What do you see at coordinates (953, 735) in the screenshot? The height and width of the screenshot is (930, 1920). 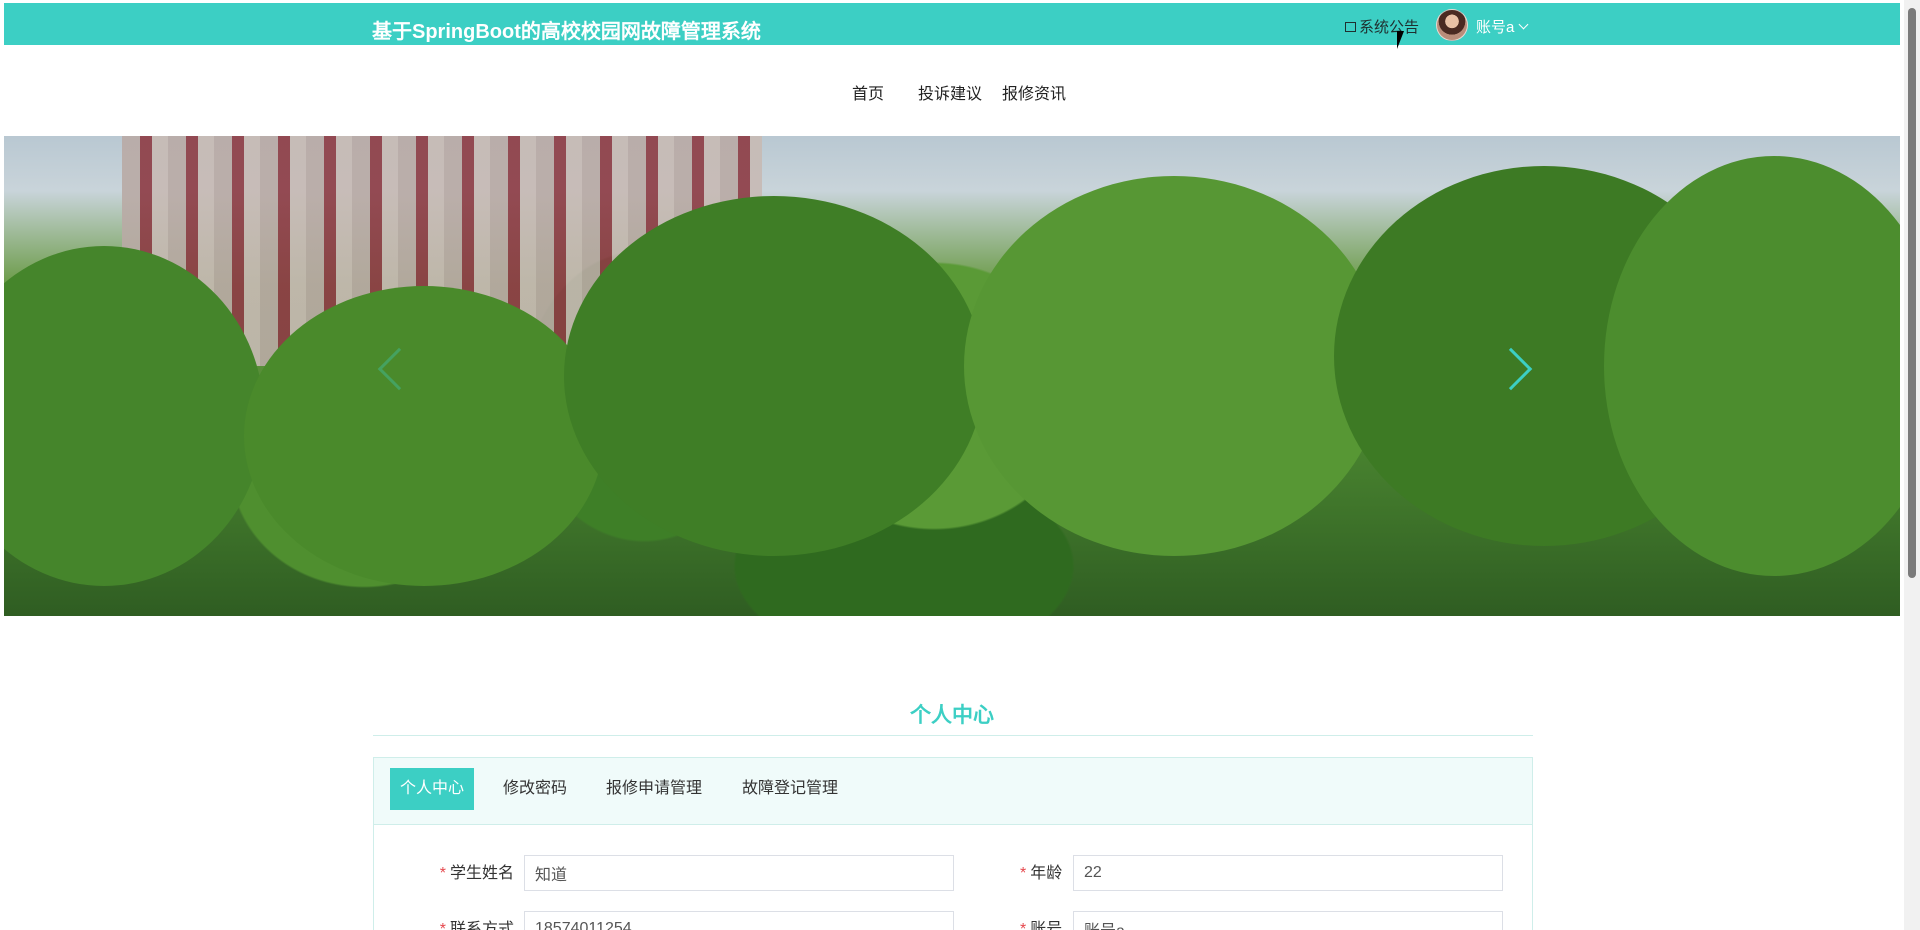 I see `title-divider` at bounding box center [953, 735].